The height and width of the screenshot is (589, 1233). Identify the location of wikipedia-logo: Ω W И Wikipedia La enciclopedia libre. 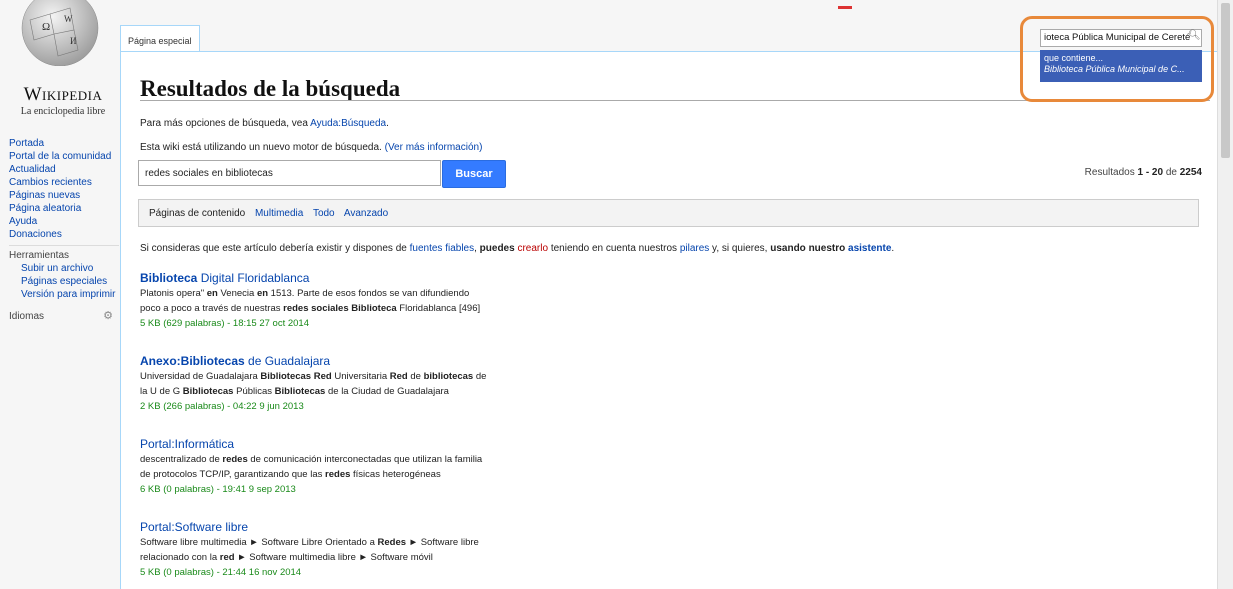
(63, 63).